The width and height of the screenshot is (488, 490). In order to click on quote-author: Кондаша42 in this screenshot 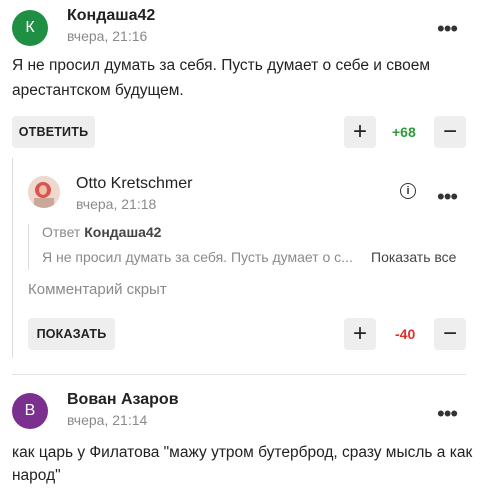, I will do `click(122, 232)`.